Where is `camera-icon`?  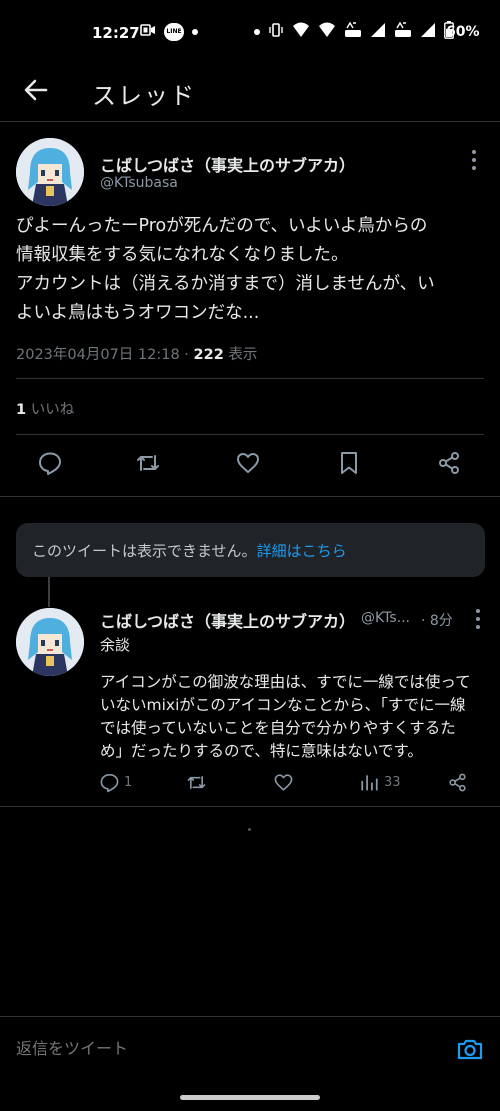
camera-icon is located at coordinates (470, 1049).